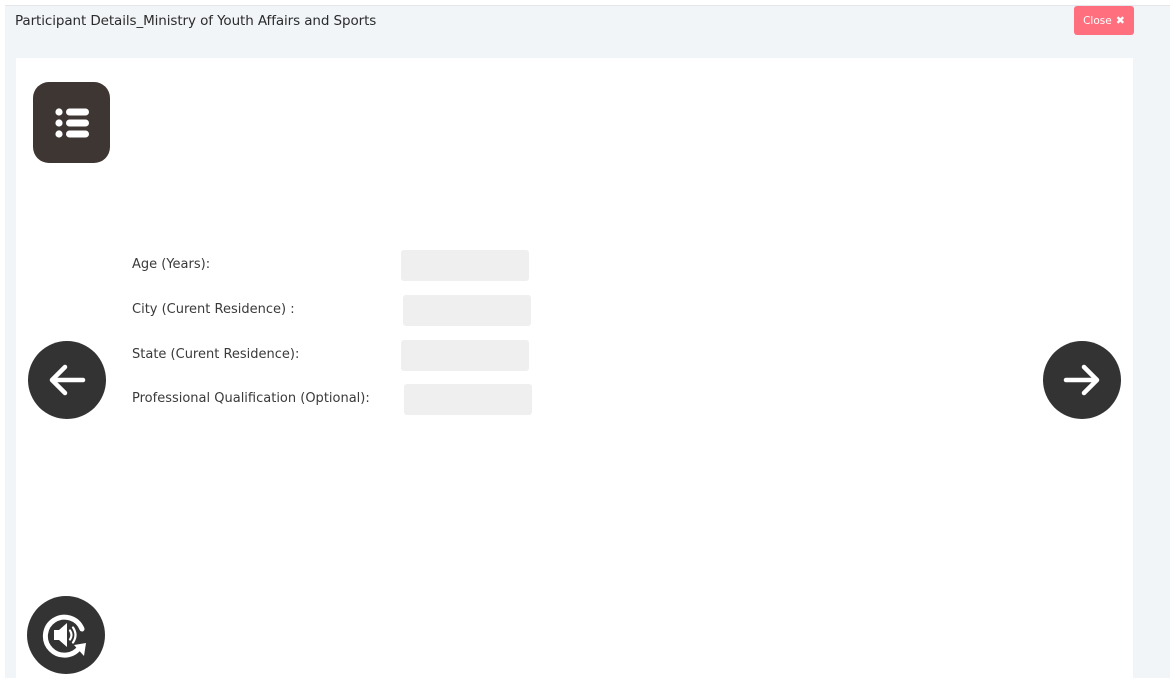 The image size is (1175, 678). Describe the element at coordinates (1120, 20) in the screenshot. I see `close-icon: ✖` at that location.